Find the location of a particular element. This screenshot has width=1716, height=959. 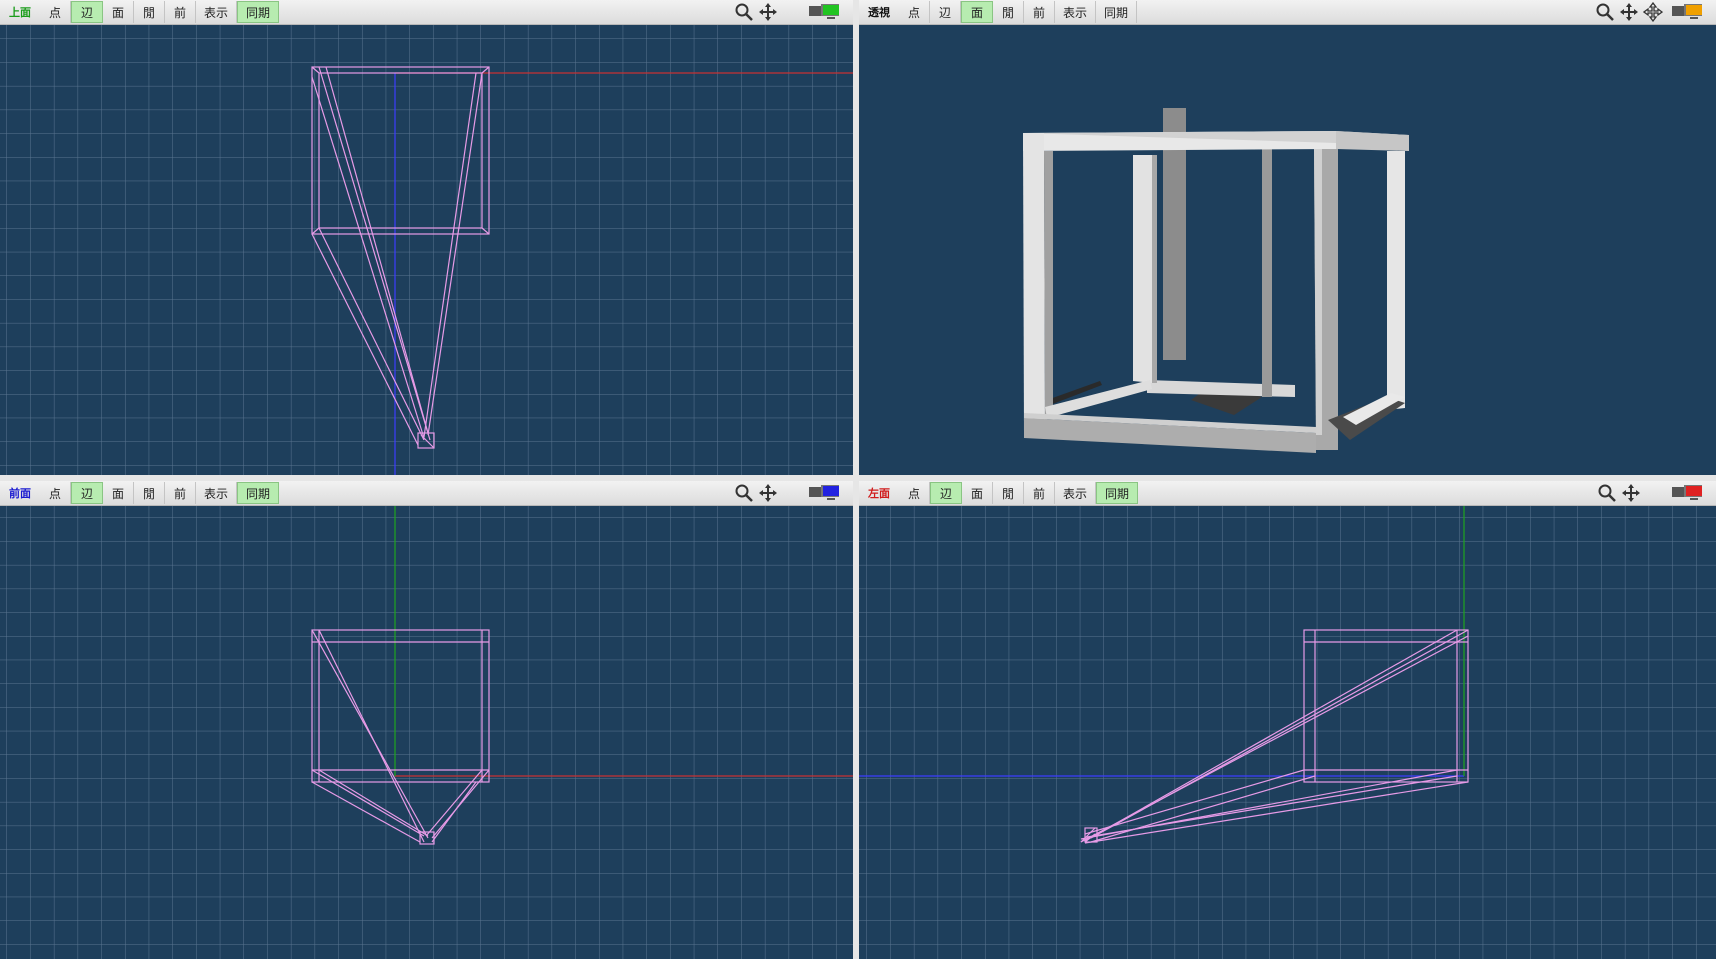

viewport-toolbar: 左面 点 辺 面 閒 前 表示 同期 is located at coordinates (1287, 493).